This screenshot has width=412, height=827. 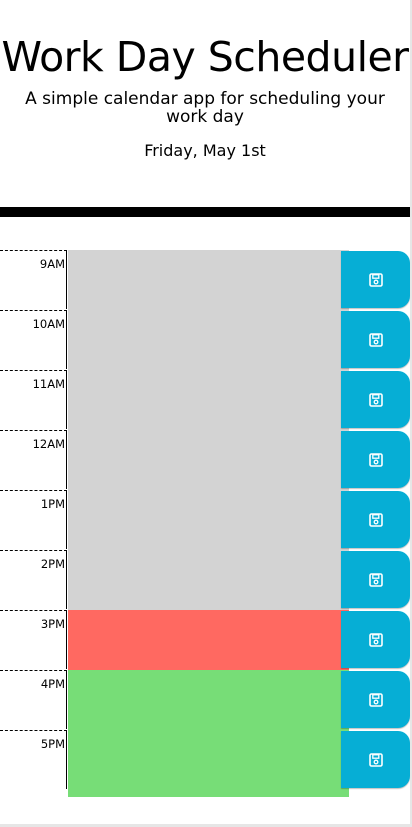 I want to click on time-block-row: 9AM, so click(x=205, y=284).